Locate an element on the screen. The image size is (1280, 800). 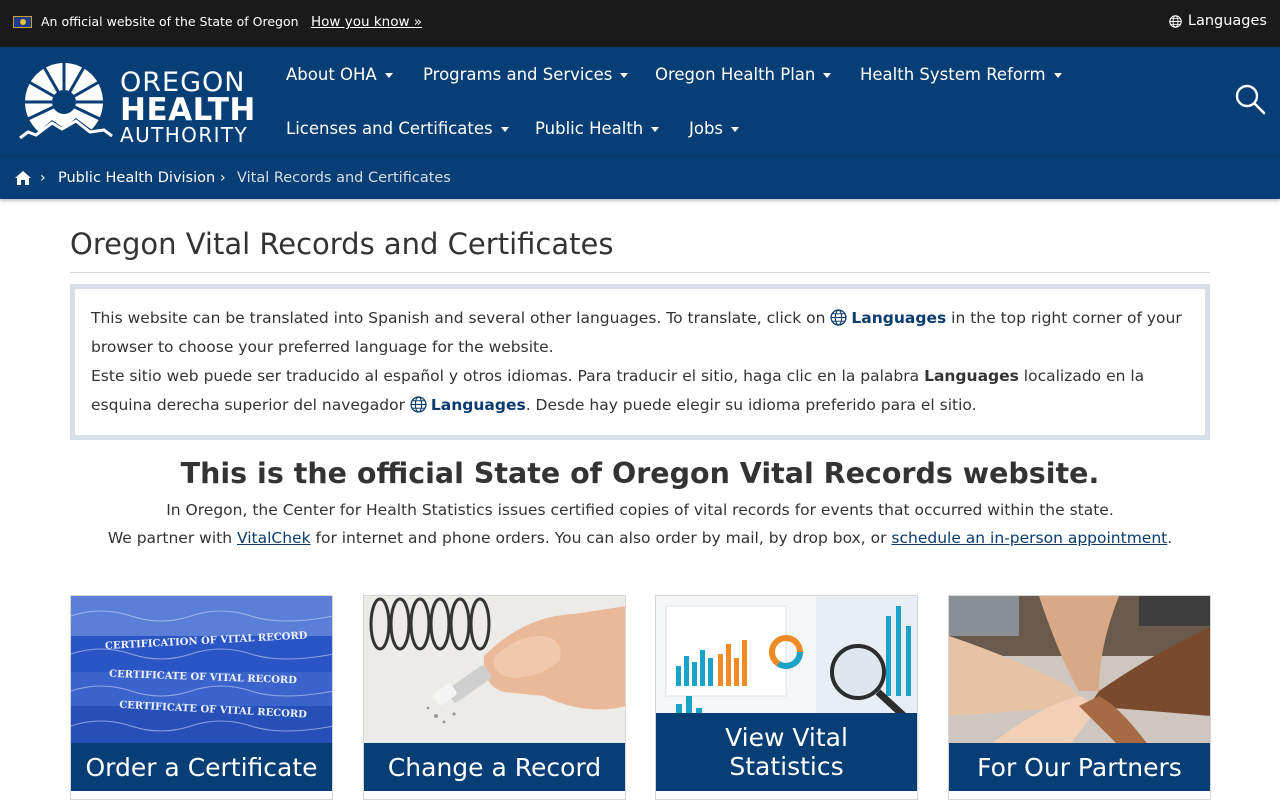
oha-logo: OREGON HEALTH AUTHORITY is located at coordinates (135, 103).